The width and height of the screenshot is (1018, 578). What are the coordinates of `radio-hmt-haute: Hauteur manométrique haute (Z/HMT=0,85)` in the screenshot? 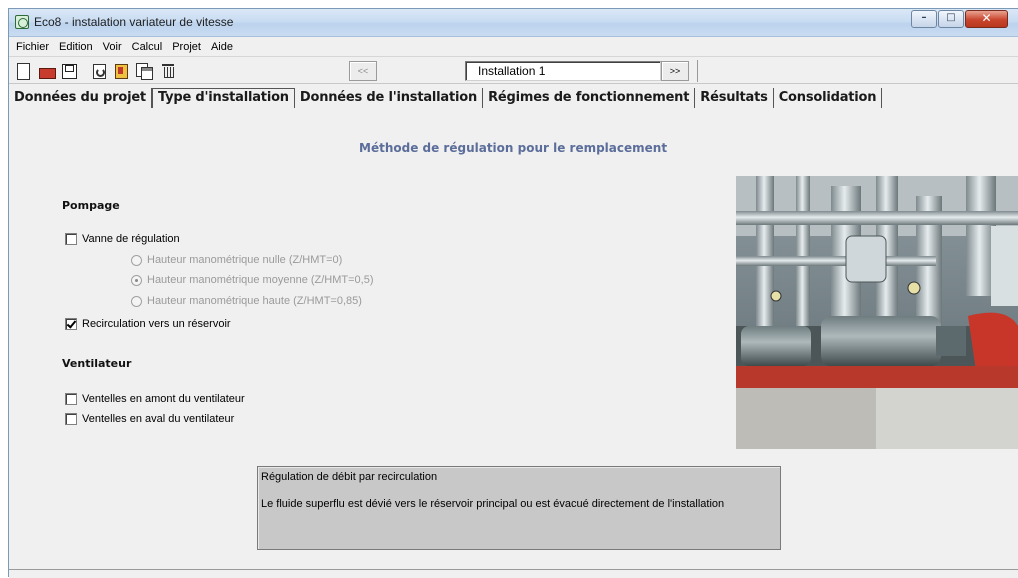 It's located at (246, 301).